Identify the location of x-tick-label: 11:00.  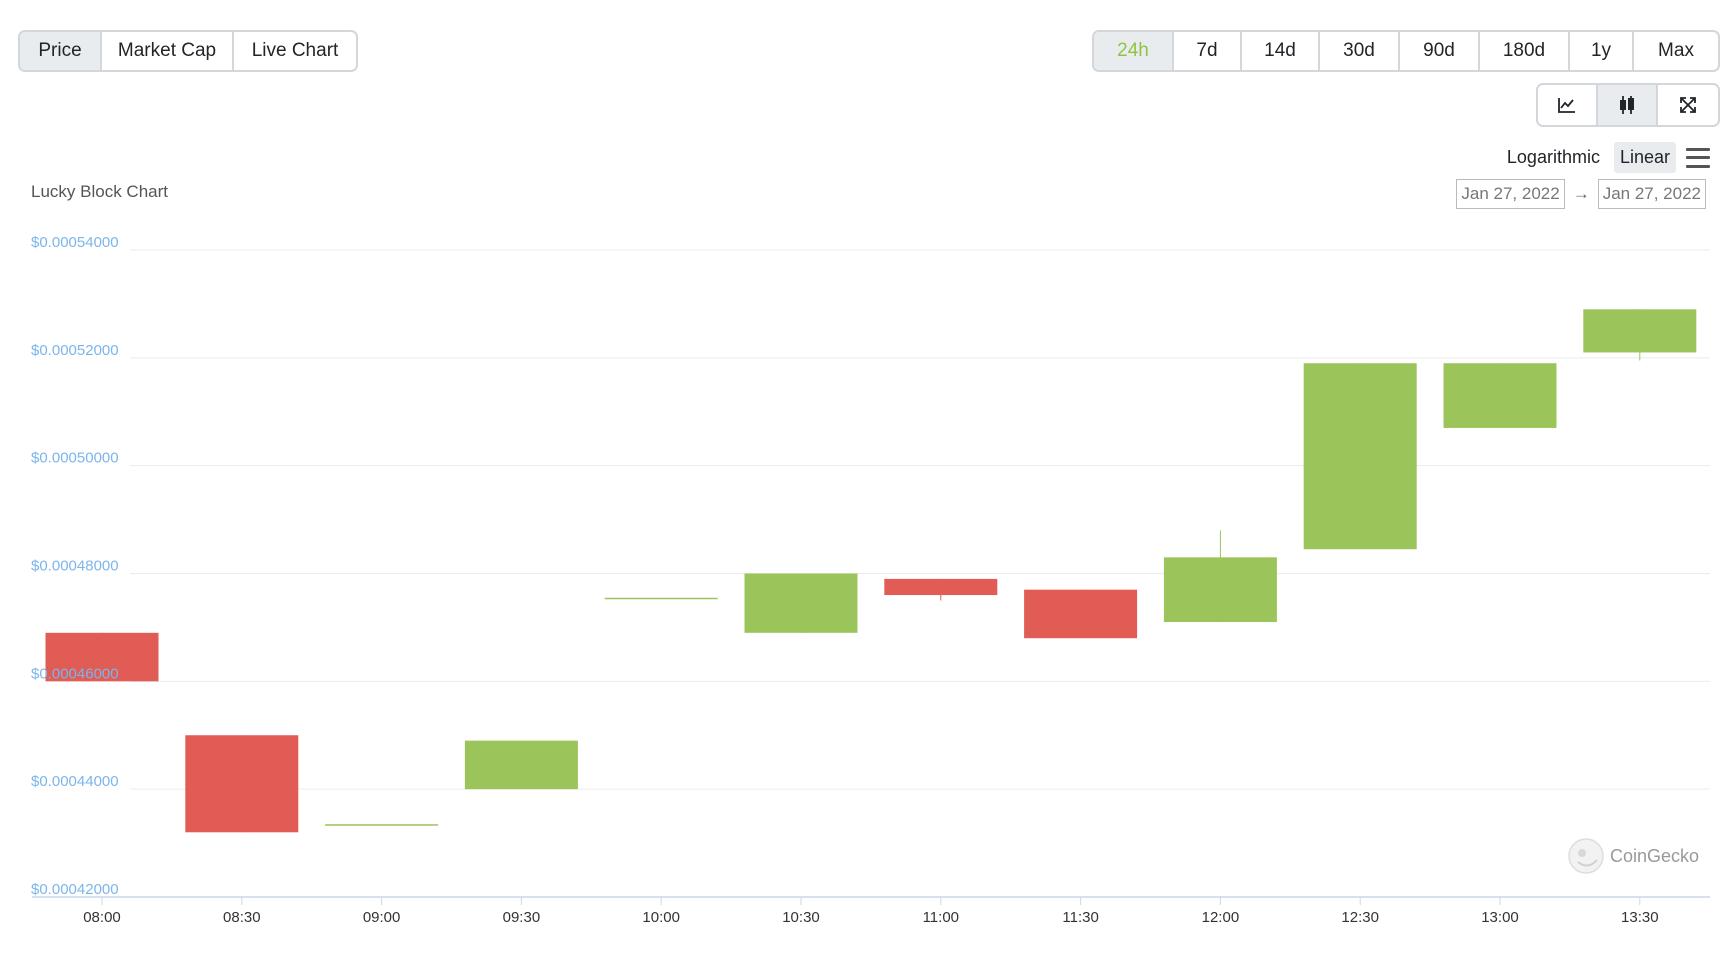
(941, 917).